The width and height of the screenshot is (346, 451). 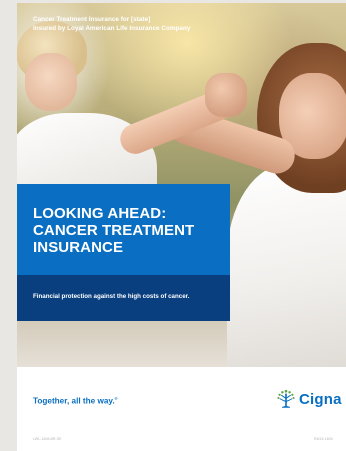 What do you see at coordinates (286, 398) in the screenshot?
I see `tree-of-life-icon` at bounding box center [286, 398].